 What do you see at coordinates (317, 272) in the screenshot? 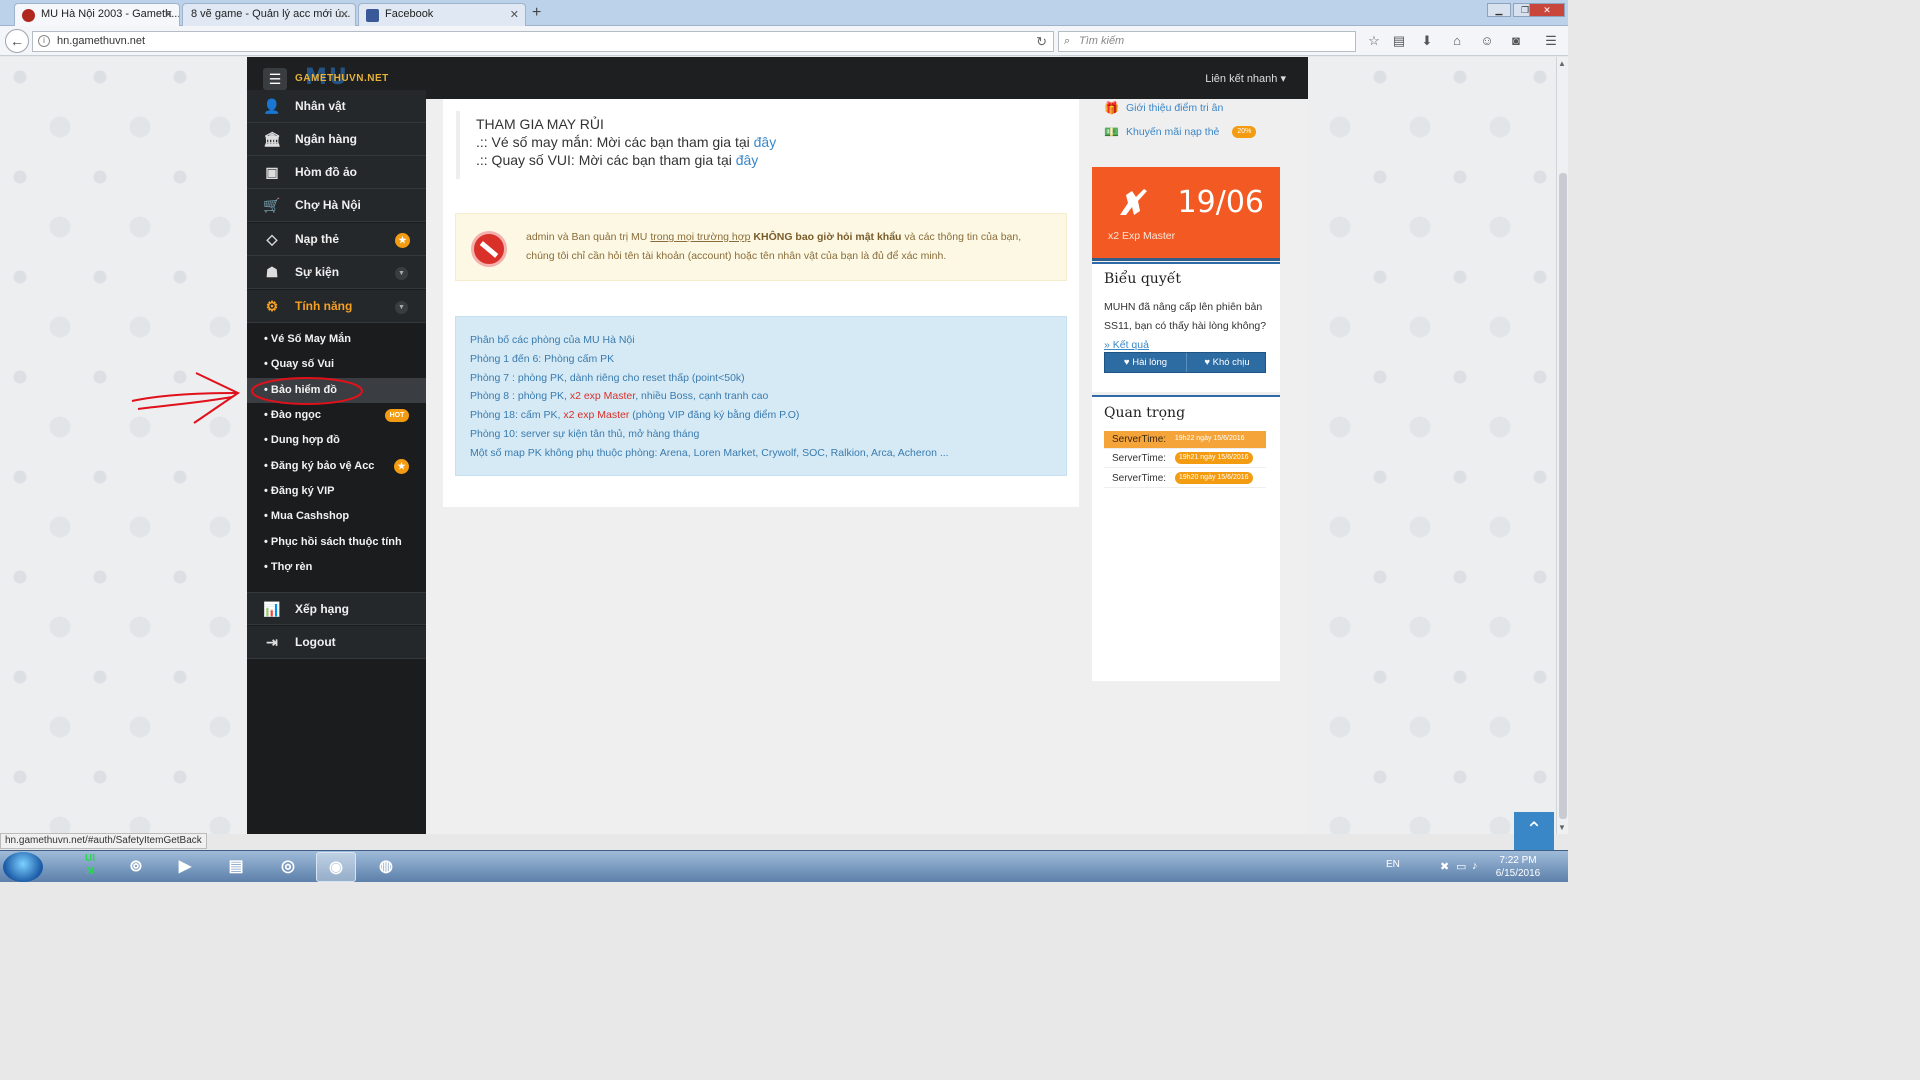
I see `sidebar-item-label: Sự kiện` at bounding box center [317, 272].